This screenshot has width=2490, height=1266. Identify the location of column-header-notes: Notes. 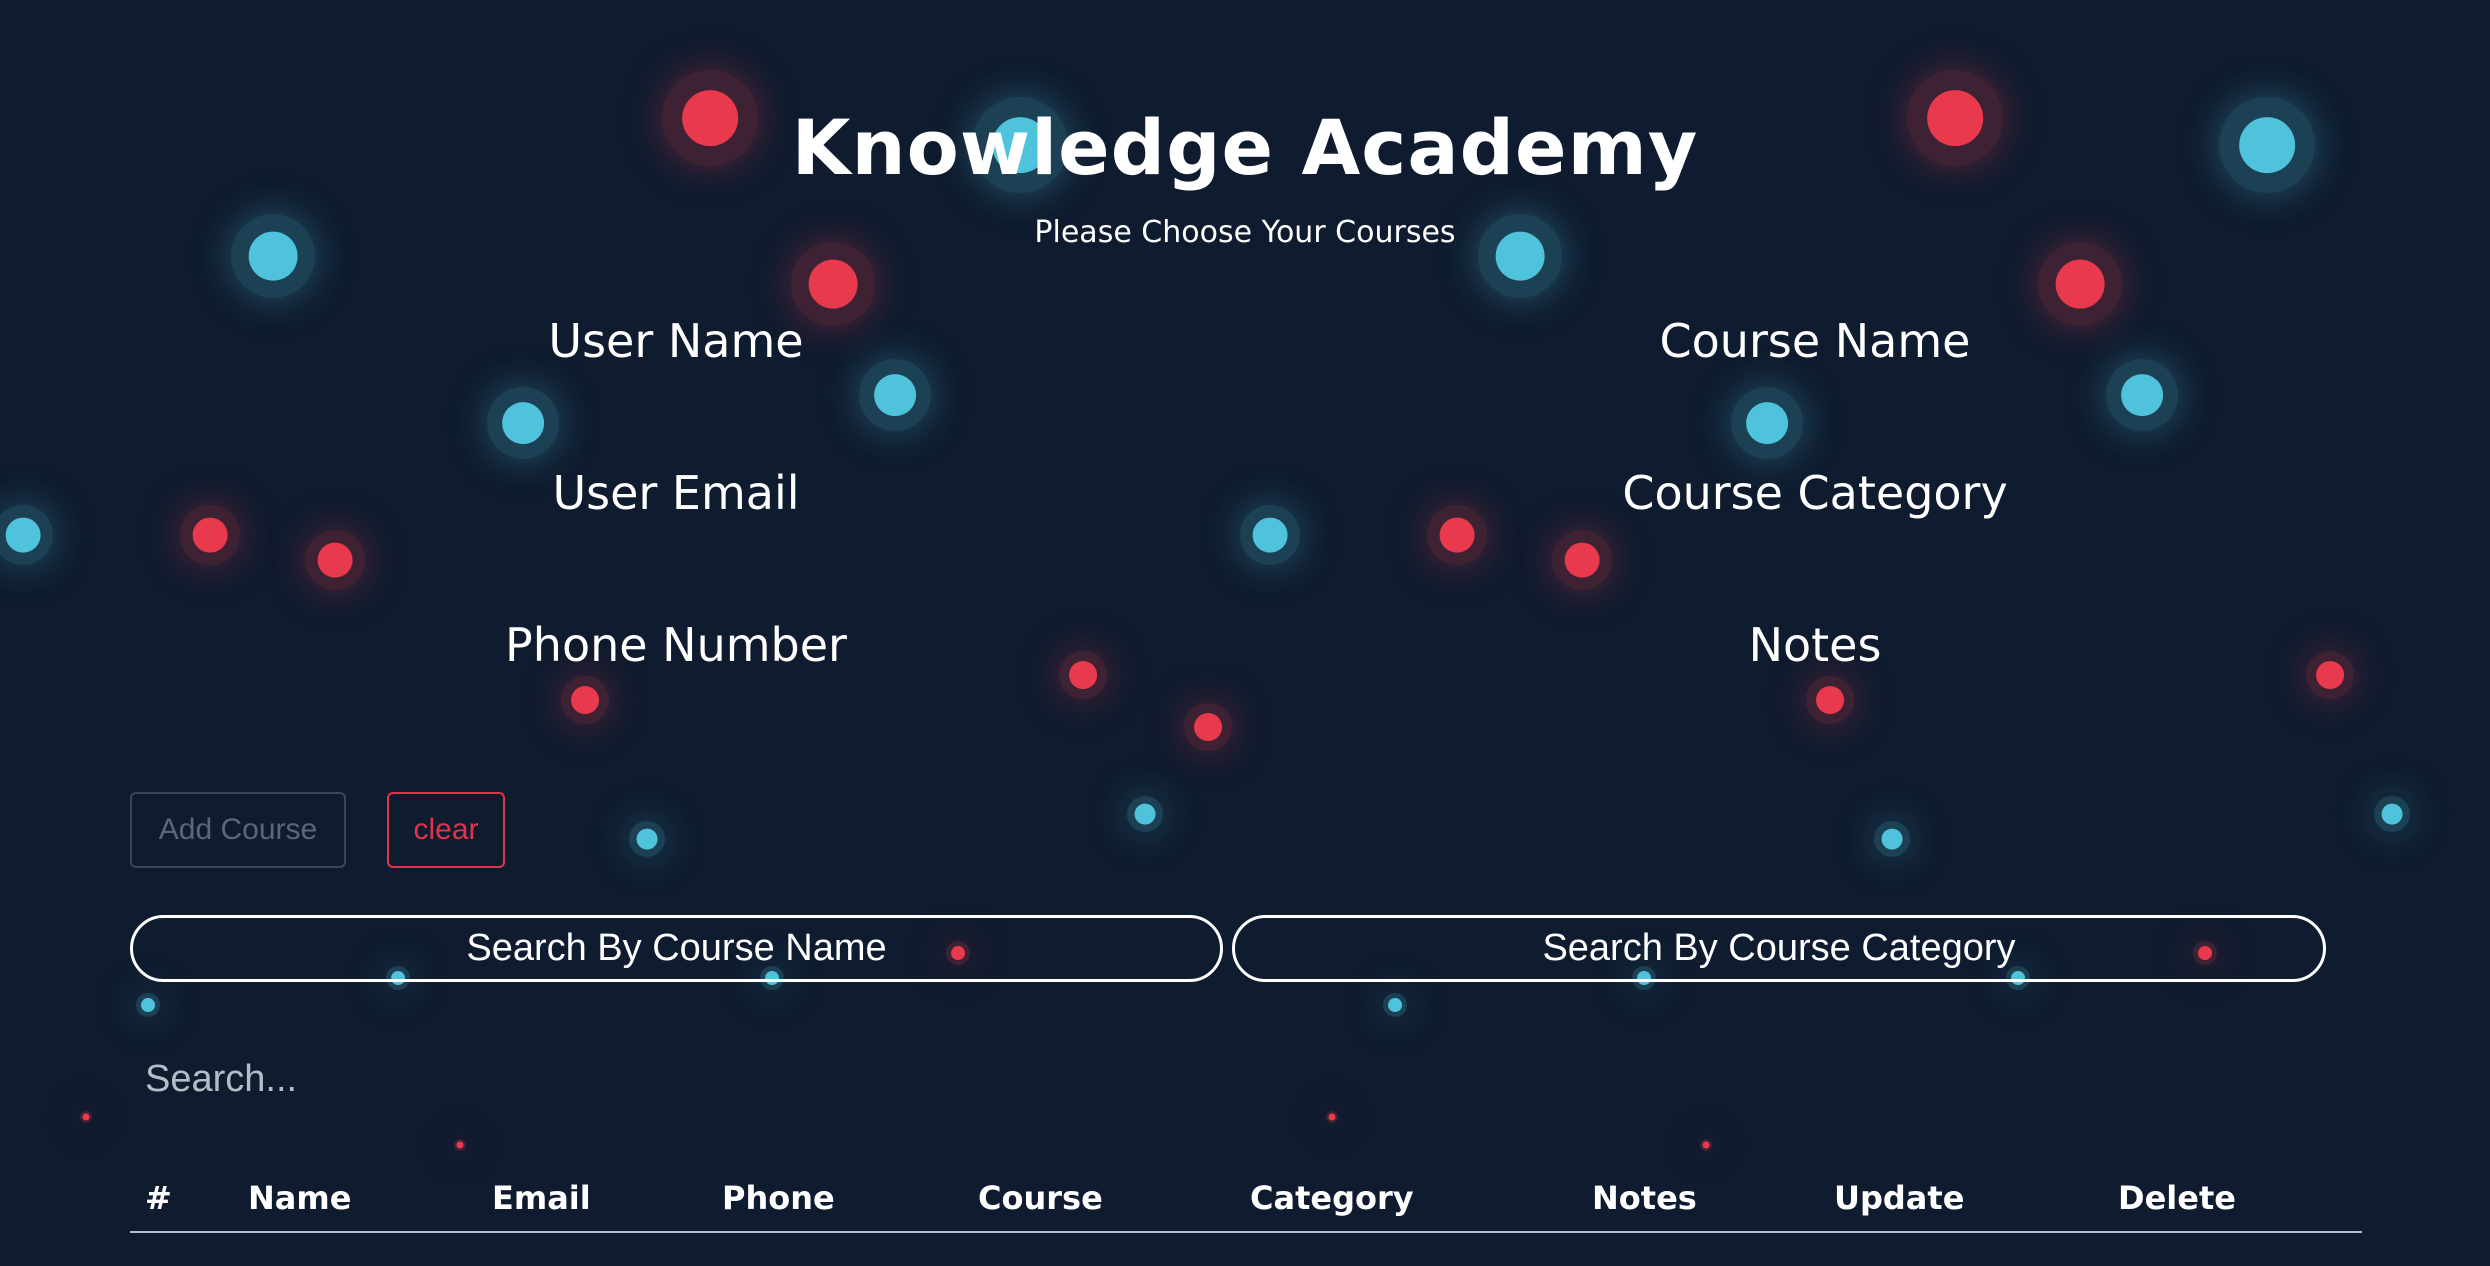
(1644, 1198).